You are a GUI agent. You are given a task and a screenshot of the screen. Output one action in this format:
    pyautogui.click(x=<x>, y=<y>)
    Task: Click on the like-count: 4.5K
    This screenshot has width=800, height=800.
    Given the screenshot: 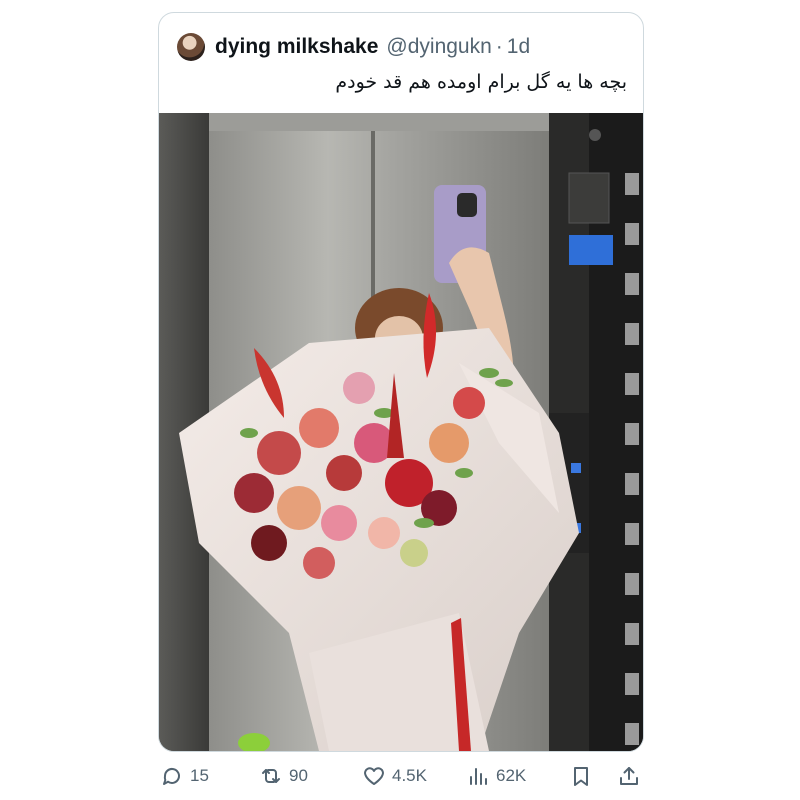 What is the action you would take?
    pyautogui.click(x=409, y=775)
    